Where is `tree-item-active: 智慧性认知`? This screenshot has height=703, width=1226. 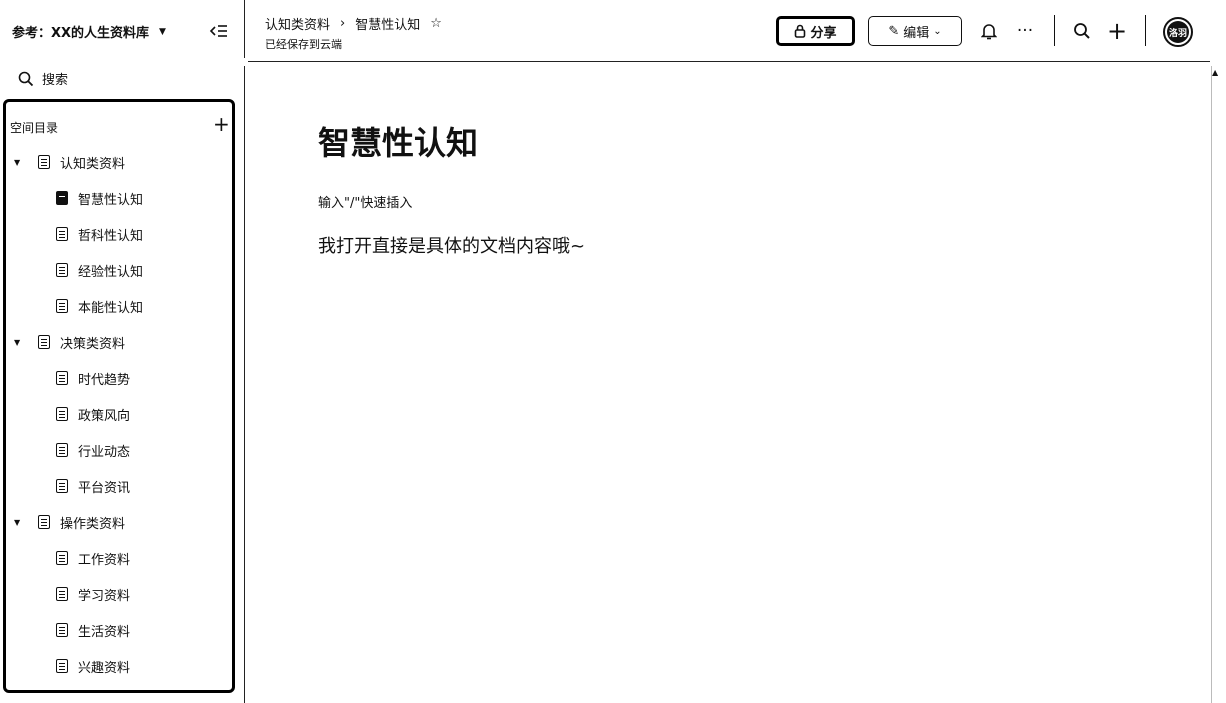 tree-item-active: 智慧性认知 is located at coordinates (99, 198).